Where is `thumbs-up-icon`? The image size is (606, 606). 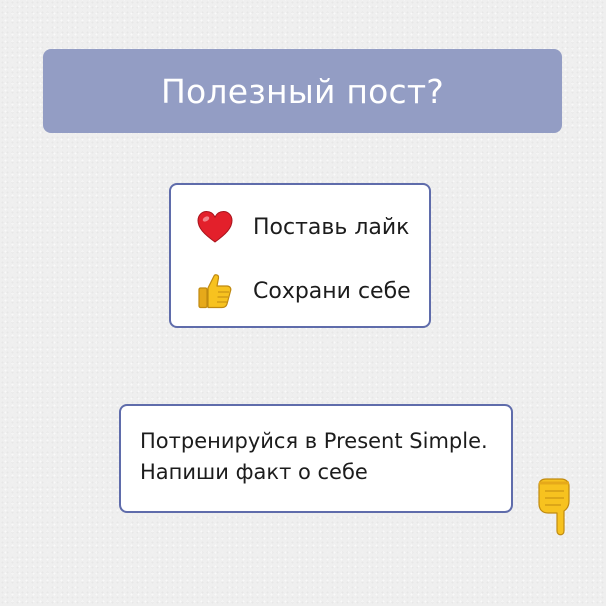
thumbs-up-icon is located at coordinates (215, 291).